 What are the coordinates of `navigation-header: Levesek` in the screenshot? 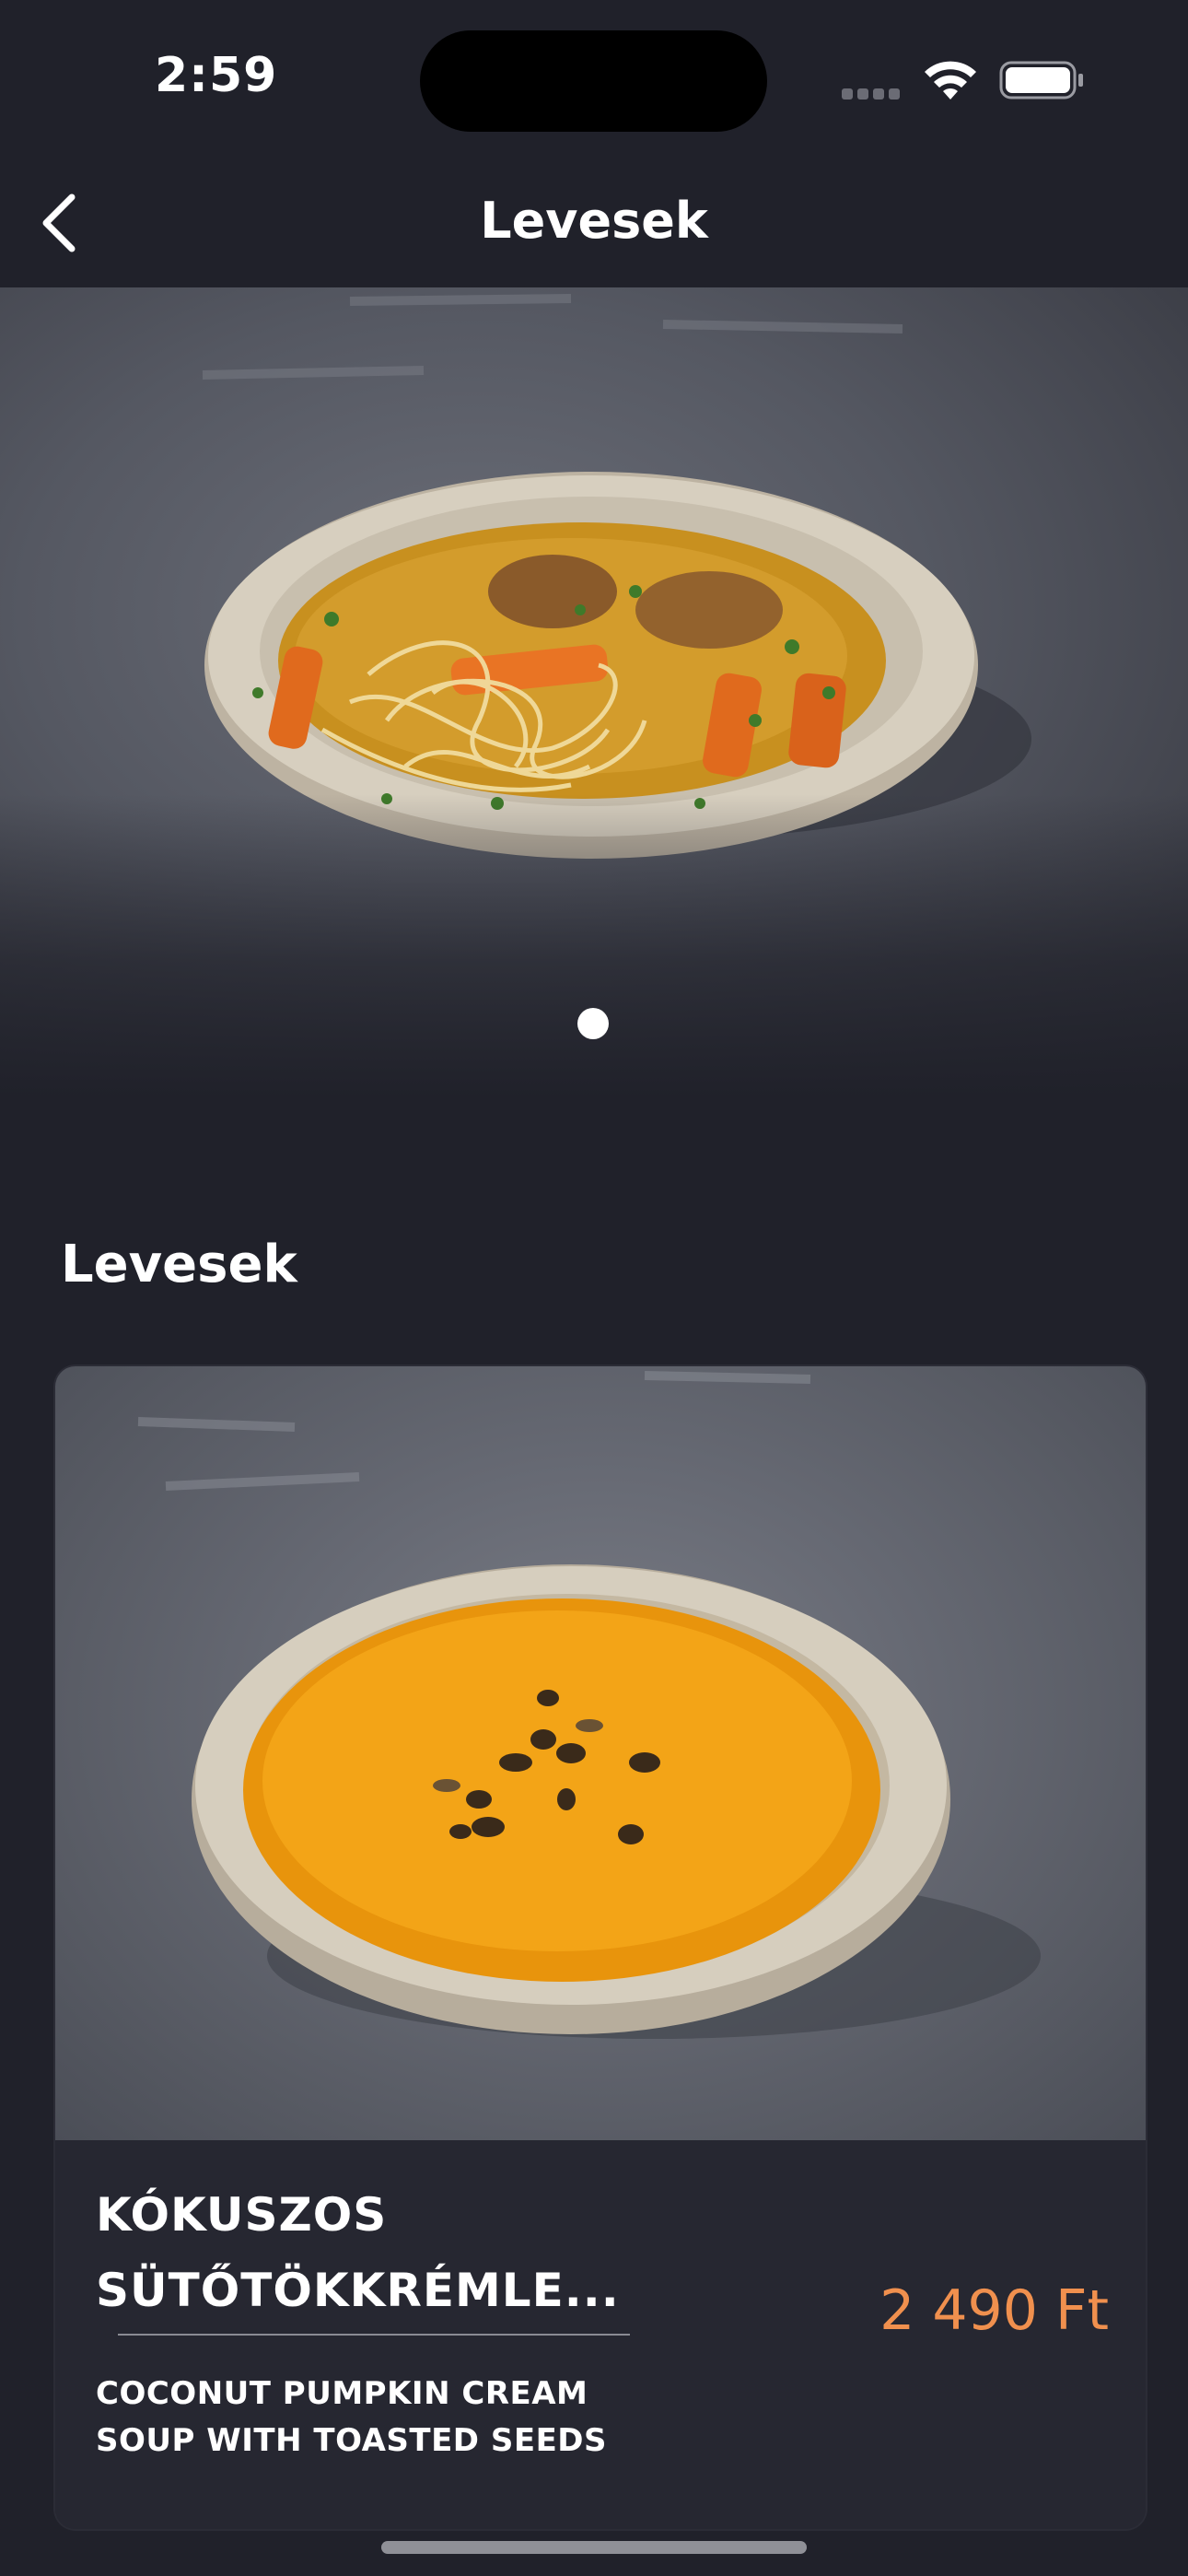 It's located at (594, 222).